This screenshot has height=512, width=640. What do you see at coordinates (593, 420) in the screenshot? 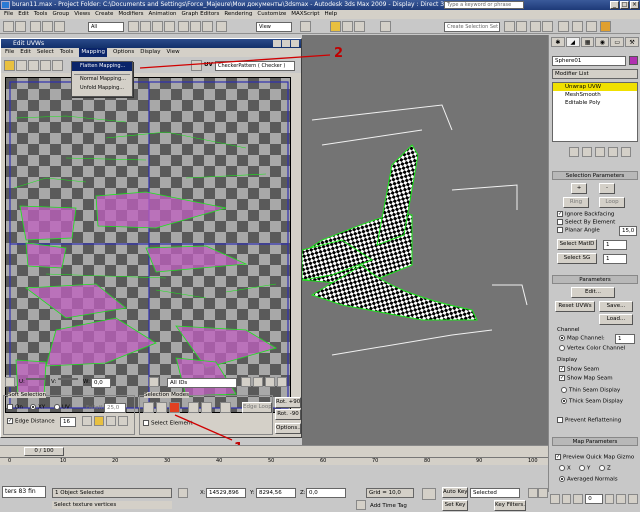
I see `prevent-reflattening-label: Prevent Reflattening` at bounding box center [593, 420].